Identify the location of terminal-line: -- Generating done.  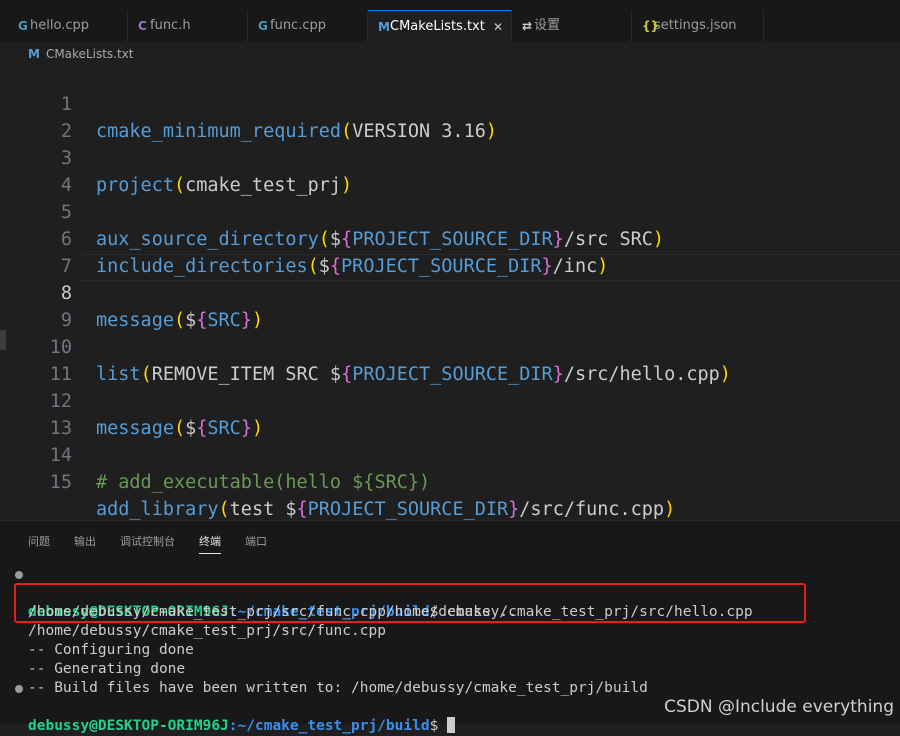
(450, 659).